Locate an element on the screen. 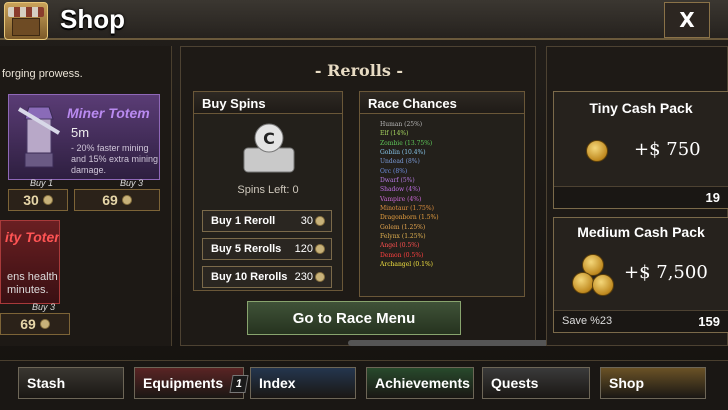  race-chance-item: Vampire (4%) is located at coordinates (401, 199).